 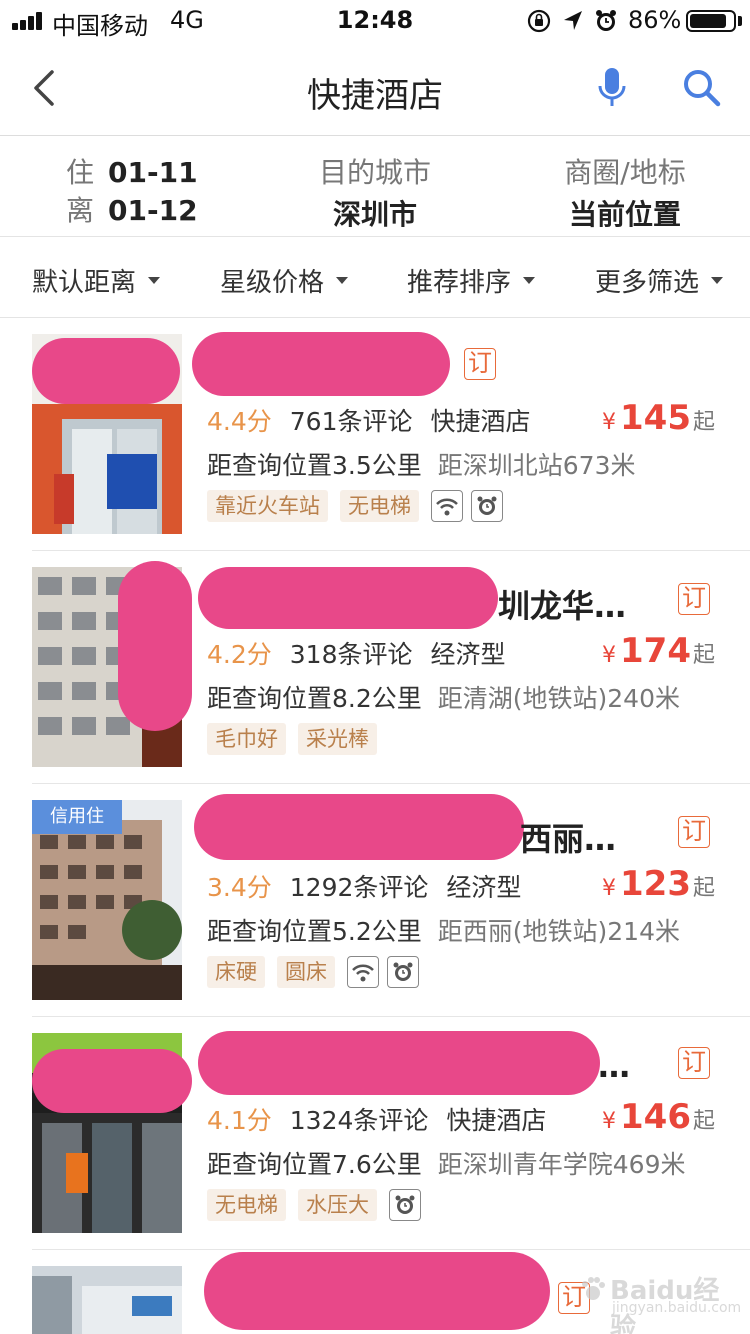 I want to click on watermark-url: jingyan.baidu.com, so click(x=677, y=1308).